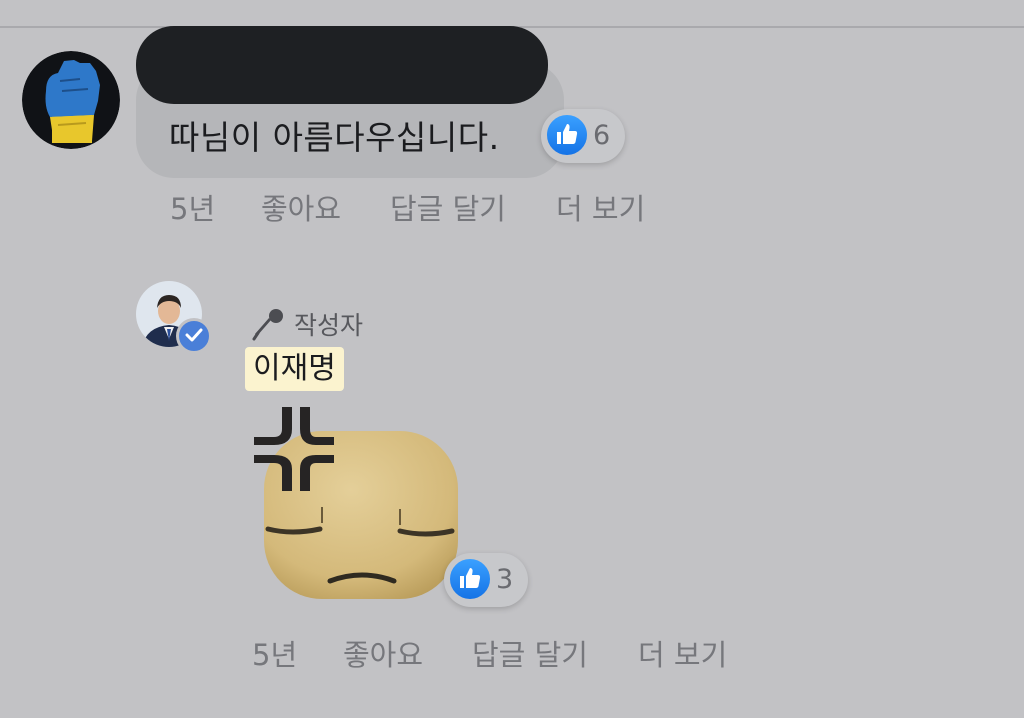 This screenshot has width=1024, height=718. I want to click on microphone-icon, so click(267, 325).